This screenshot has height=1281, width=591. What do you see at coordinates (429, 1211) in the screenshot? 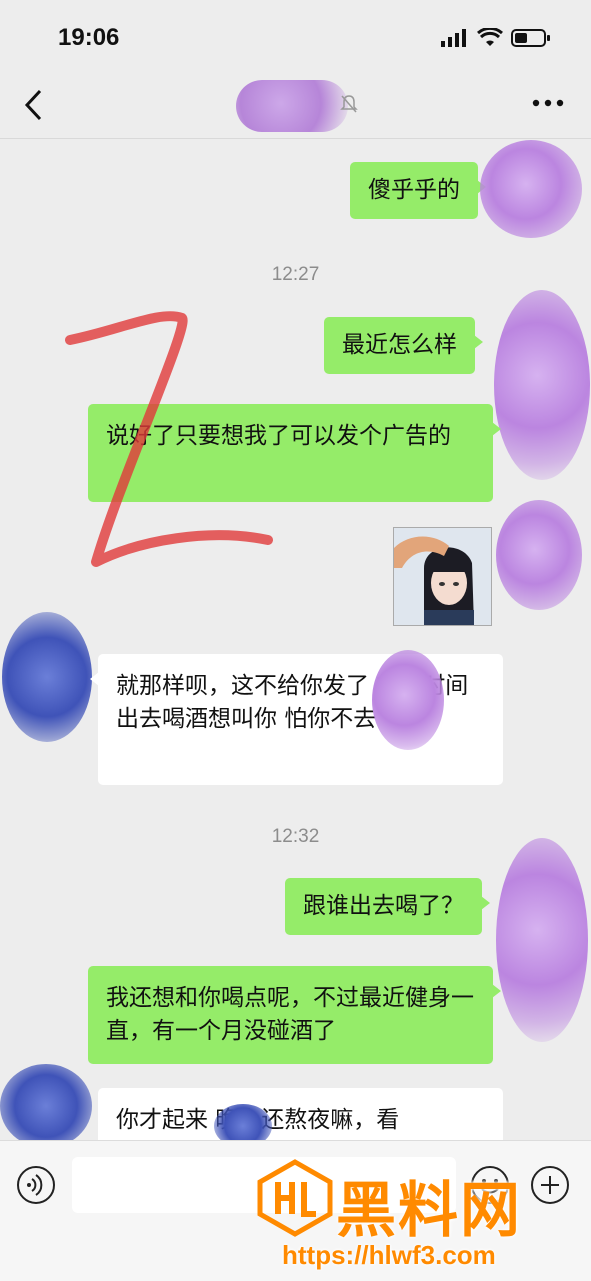
I see `watermark-name: 黑料网` at bounding box center [429, 1211].